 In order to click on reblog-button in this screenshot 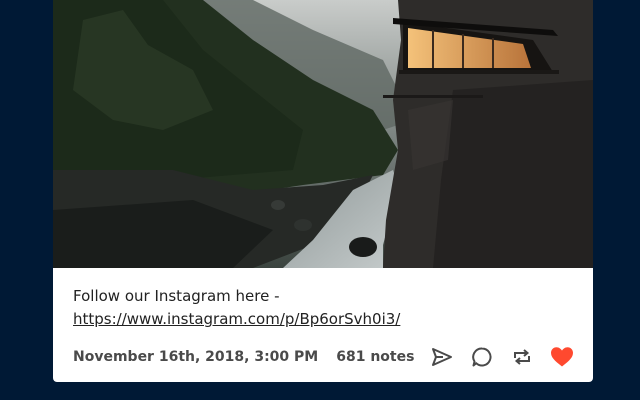, I will do `click(522, 357)`.